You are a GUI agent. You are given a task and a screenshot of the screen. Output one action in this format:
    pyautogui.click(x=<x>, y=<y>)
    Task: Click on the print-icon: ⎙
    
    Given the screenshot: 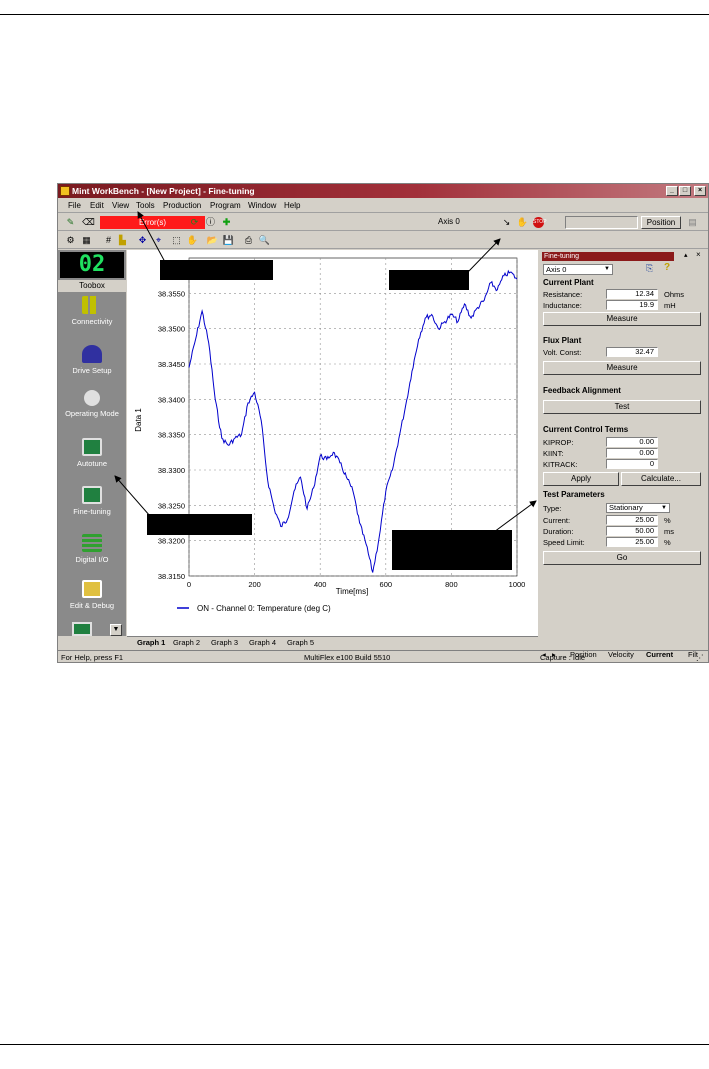 What is the action you would take?
    pyautogui.click(x=248, y=240)
    